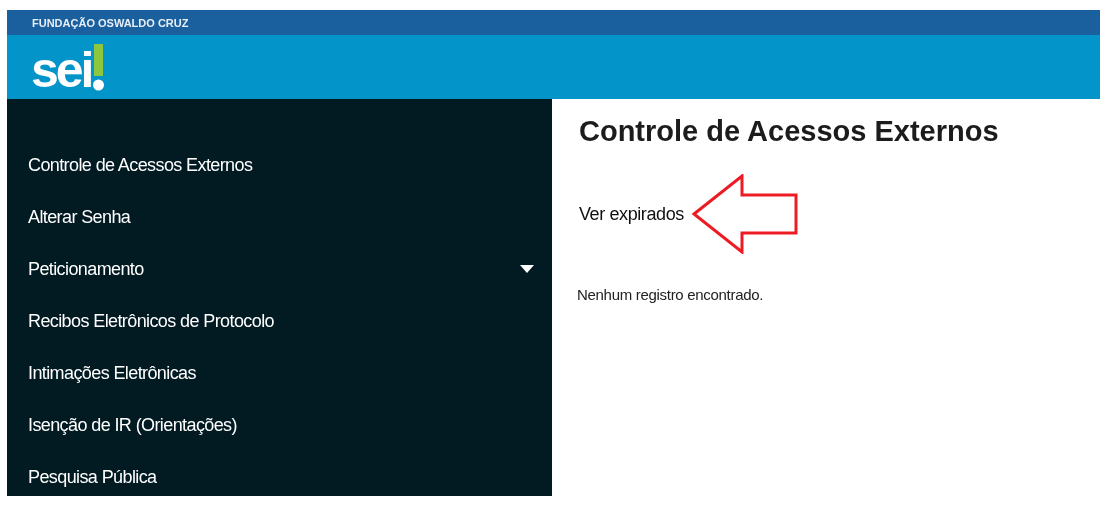  What do you see at coordinates (279, 269) in the screenshot?
I see `sidebar-menu-item: Peticionamento` at bounding box center [279, 269].